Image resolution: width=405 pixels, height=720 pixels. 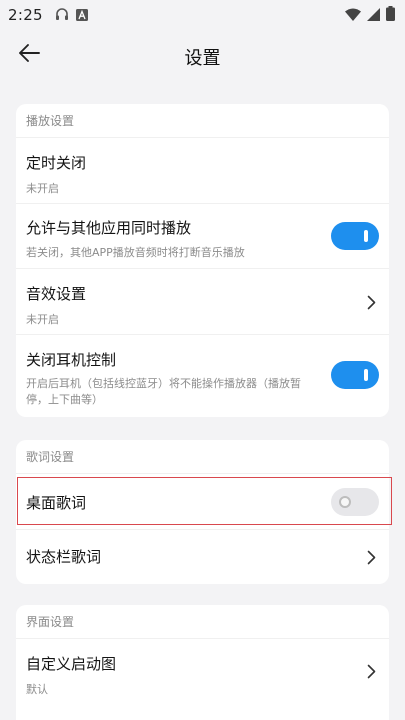 I want to click on desktop-lyrics-title: 桌面歌词, so click(x=56, y=503).